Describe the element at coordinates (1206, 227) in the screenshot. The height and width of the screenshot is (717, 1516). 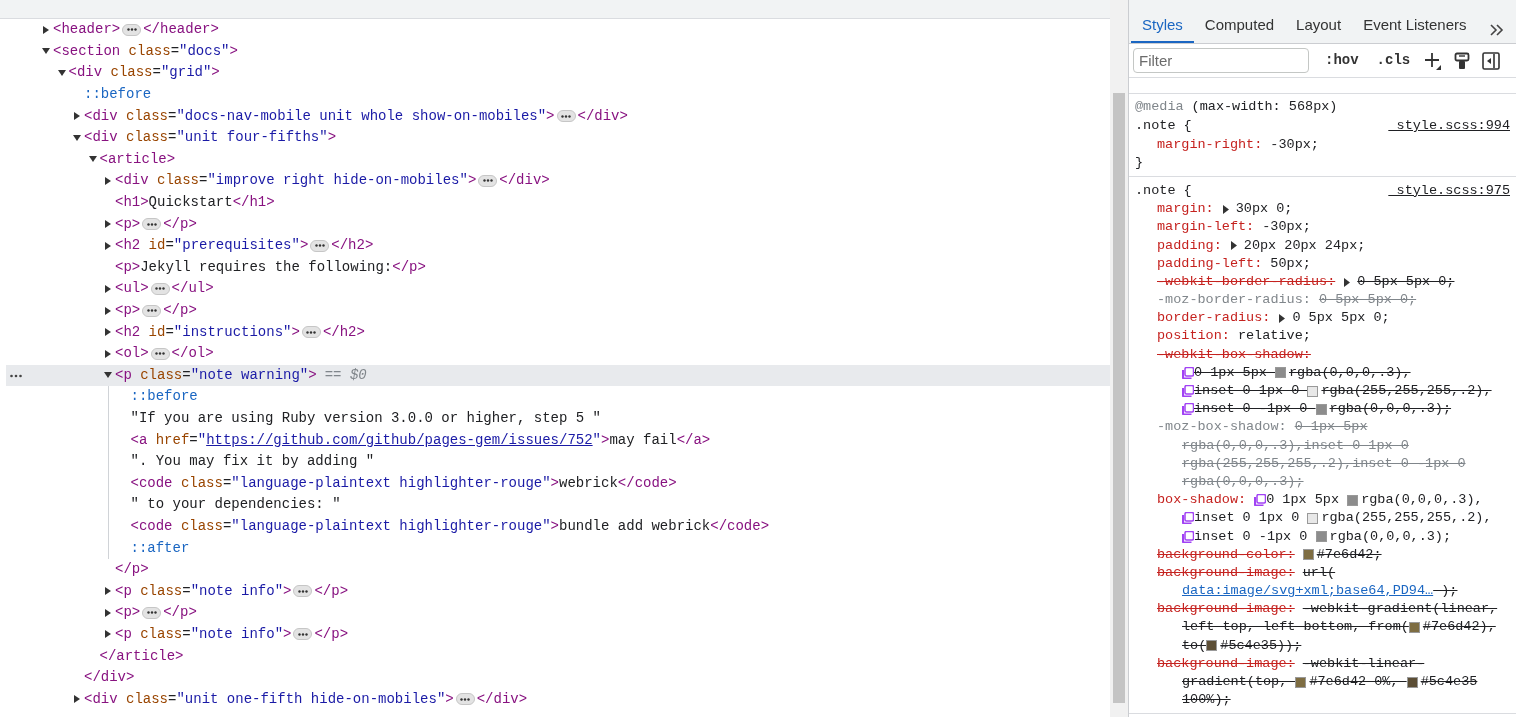
I see `property-name: margin-left:` at that location.